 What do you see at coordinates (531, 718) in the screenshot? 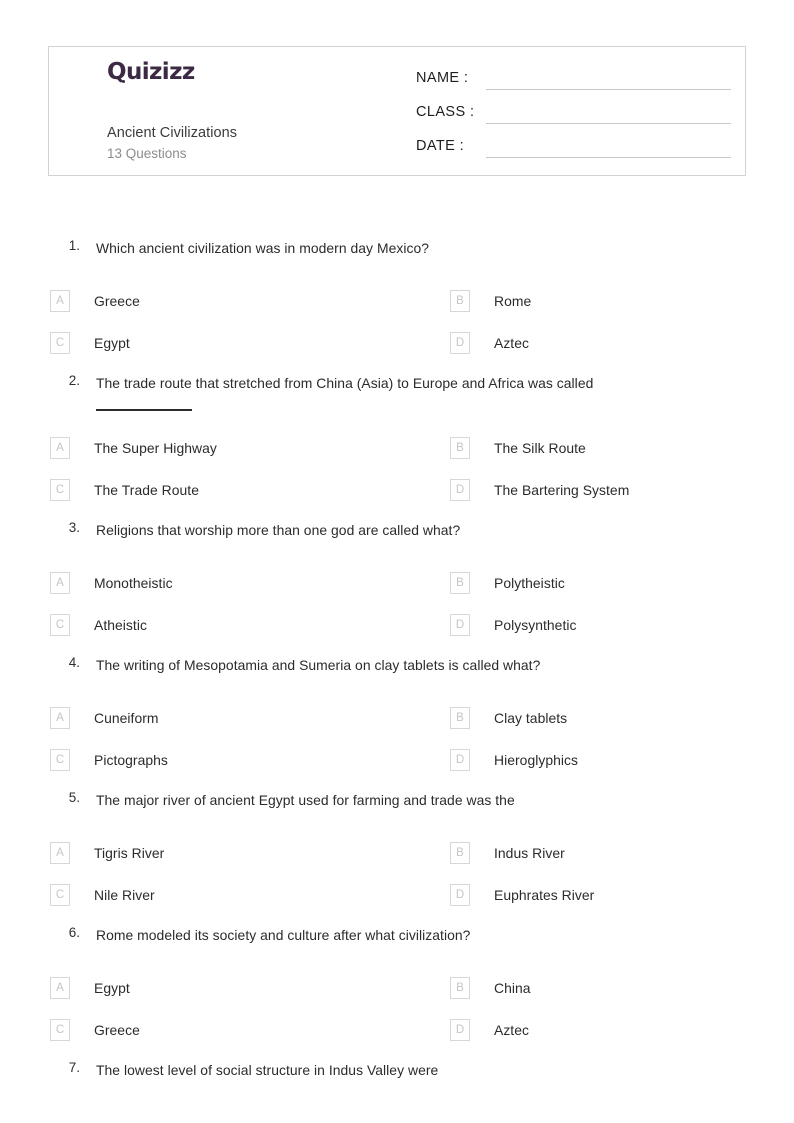
I see `answer-option-text: Clay tablets` at bounding box center [531, 718].